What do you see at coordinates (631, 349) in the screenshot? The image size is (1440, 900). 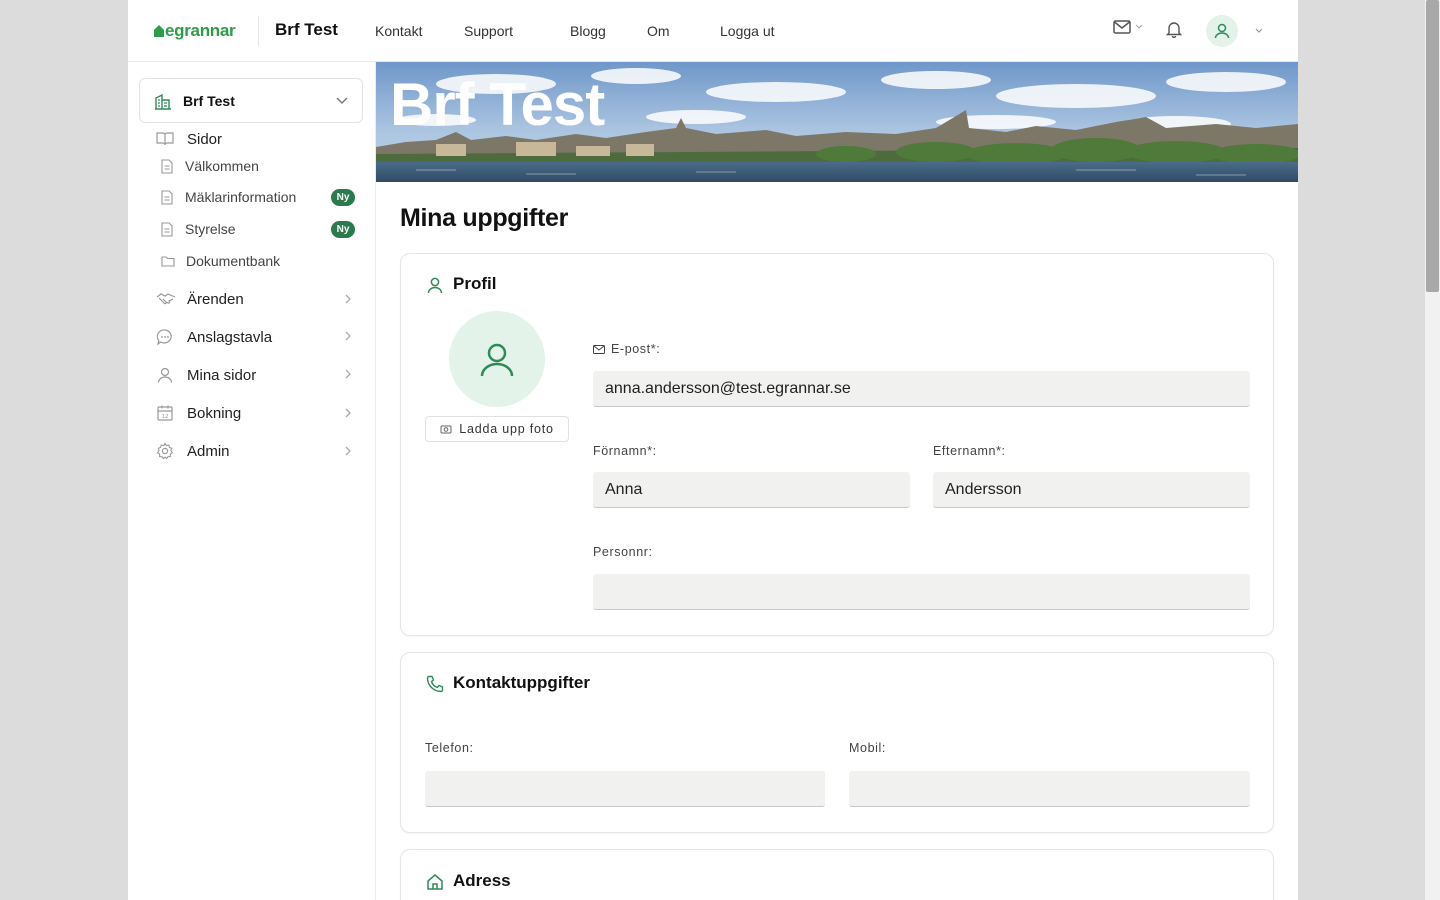 I see `email-label: E-post` at bounding box center [631, 349].